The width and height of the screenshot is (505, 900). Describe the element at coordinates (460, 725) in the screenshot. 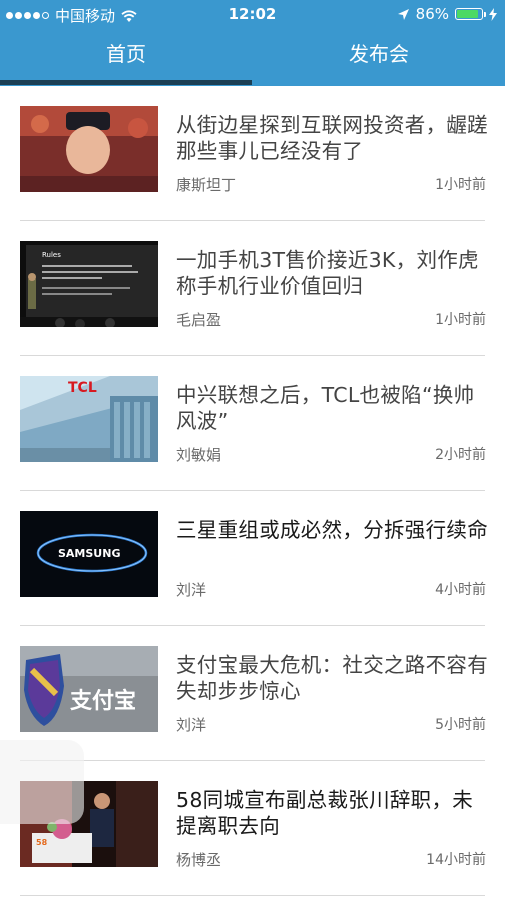

I see `article-time: 5小时前` at that location.